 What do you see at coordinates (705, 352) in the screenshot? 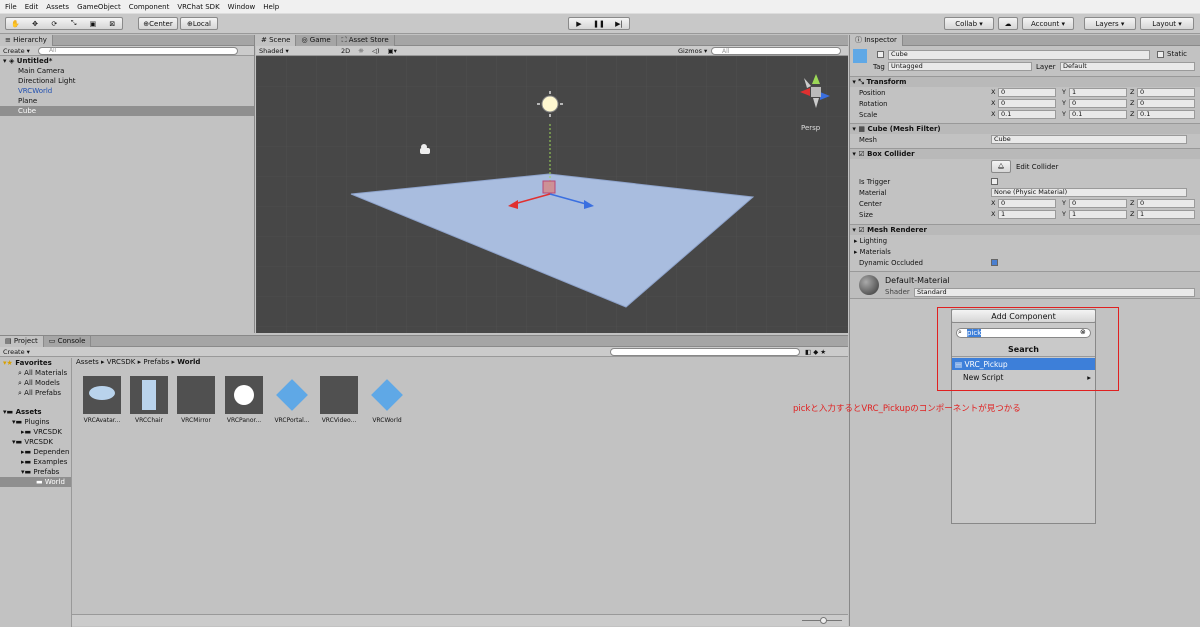
I see `project-search-input` at bounding box center [705, 352].